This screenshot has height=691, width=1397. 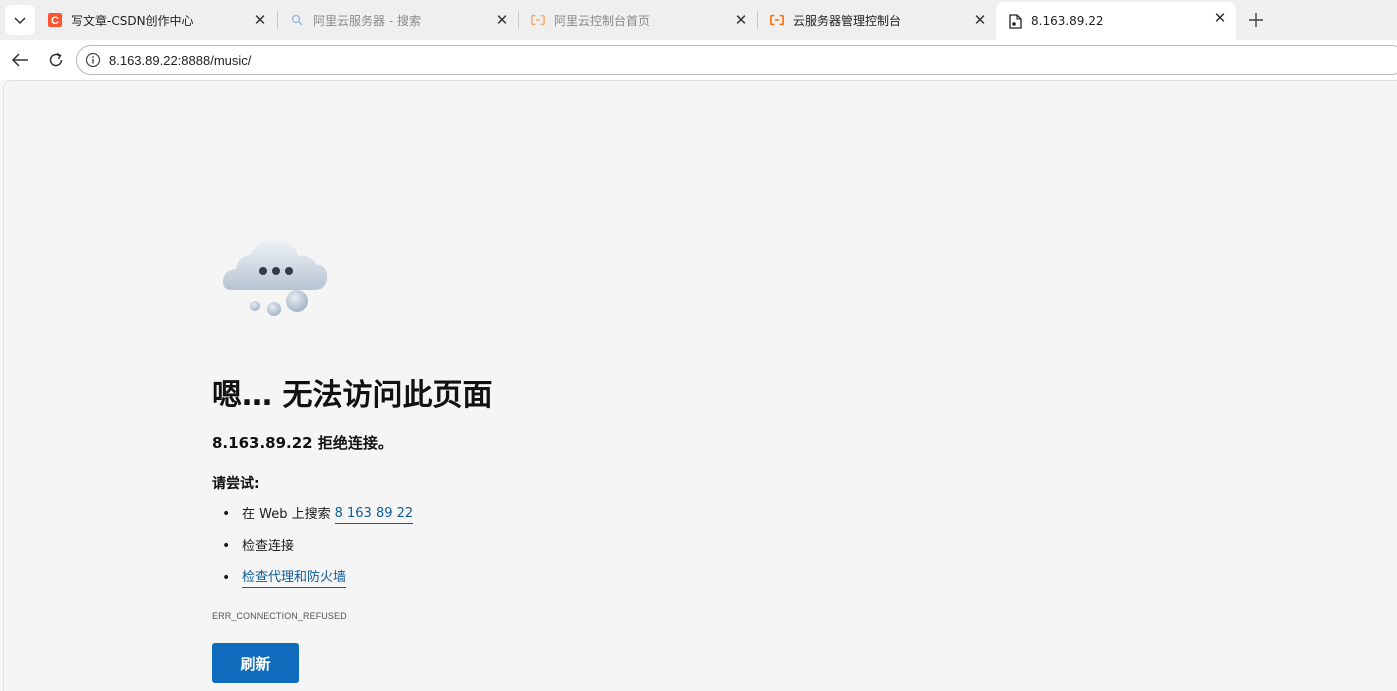 What do you see at coordinates (1015, 21) in the screenshot?
I see `broken-page-icon` at bounding box center [1015, 21].